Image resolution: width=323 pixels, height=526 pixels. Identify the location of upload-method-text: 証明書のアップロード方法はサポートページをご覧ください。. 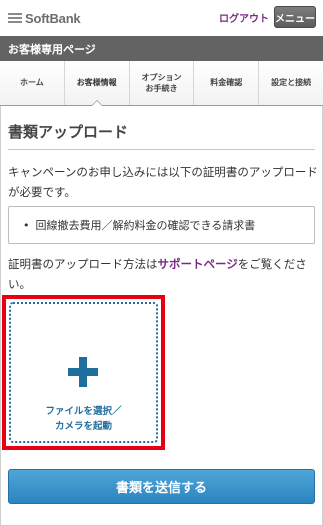
(157, 274).